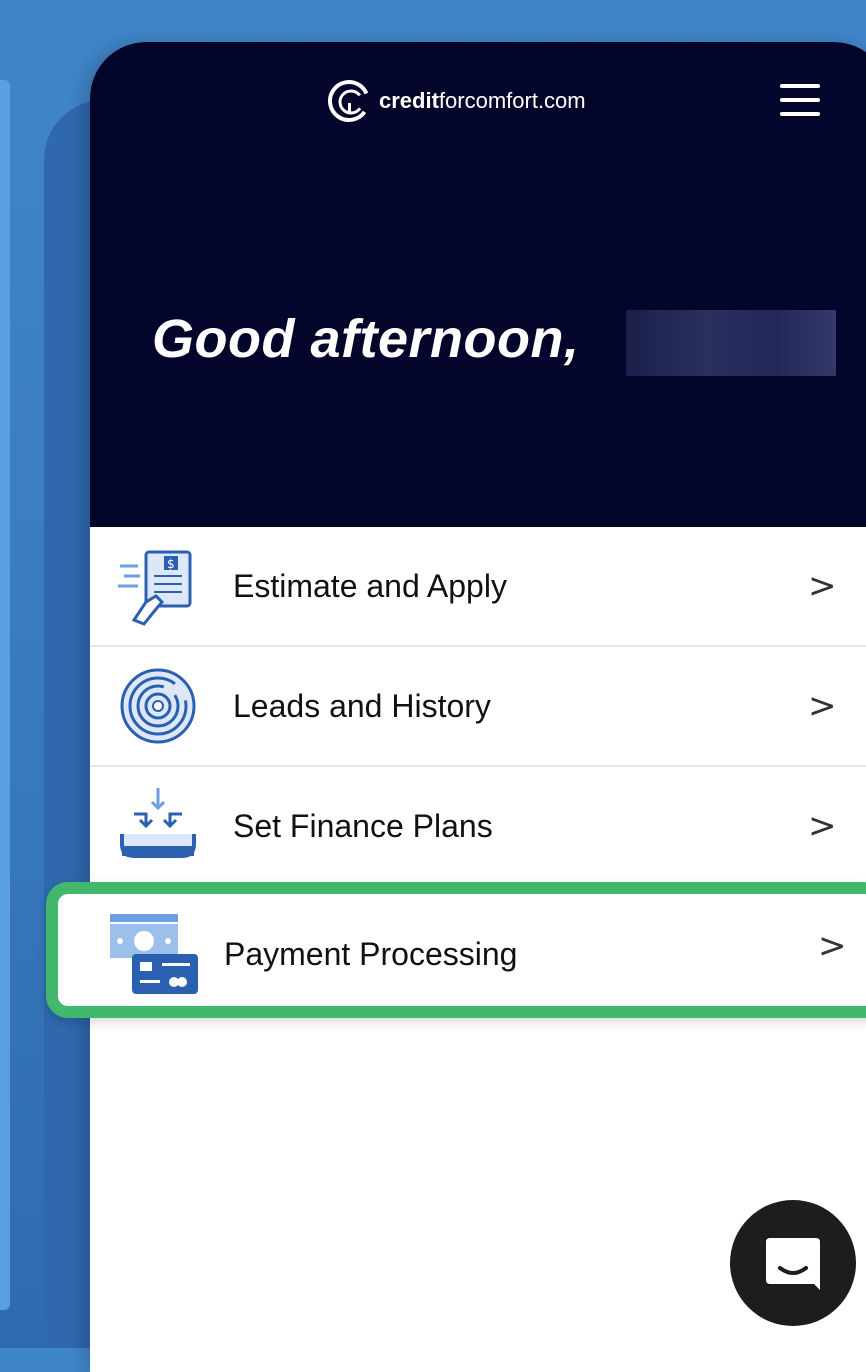 The image size is (866, 1372). I want to click on menu-item-estimate-and-apply: $ Estimate and Apply >, so click(478, 587).